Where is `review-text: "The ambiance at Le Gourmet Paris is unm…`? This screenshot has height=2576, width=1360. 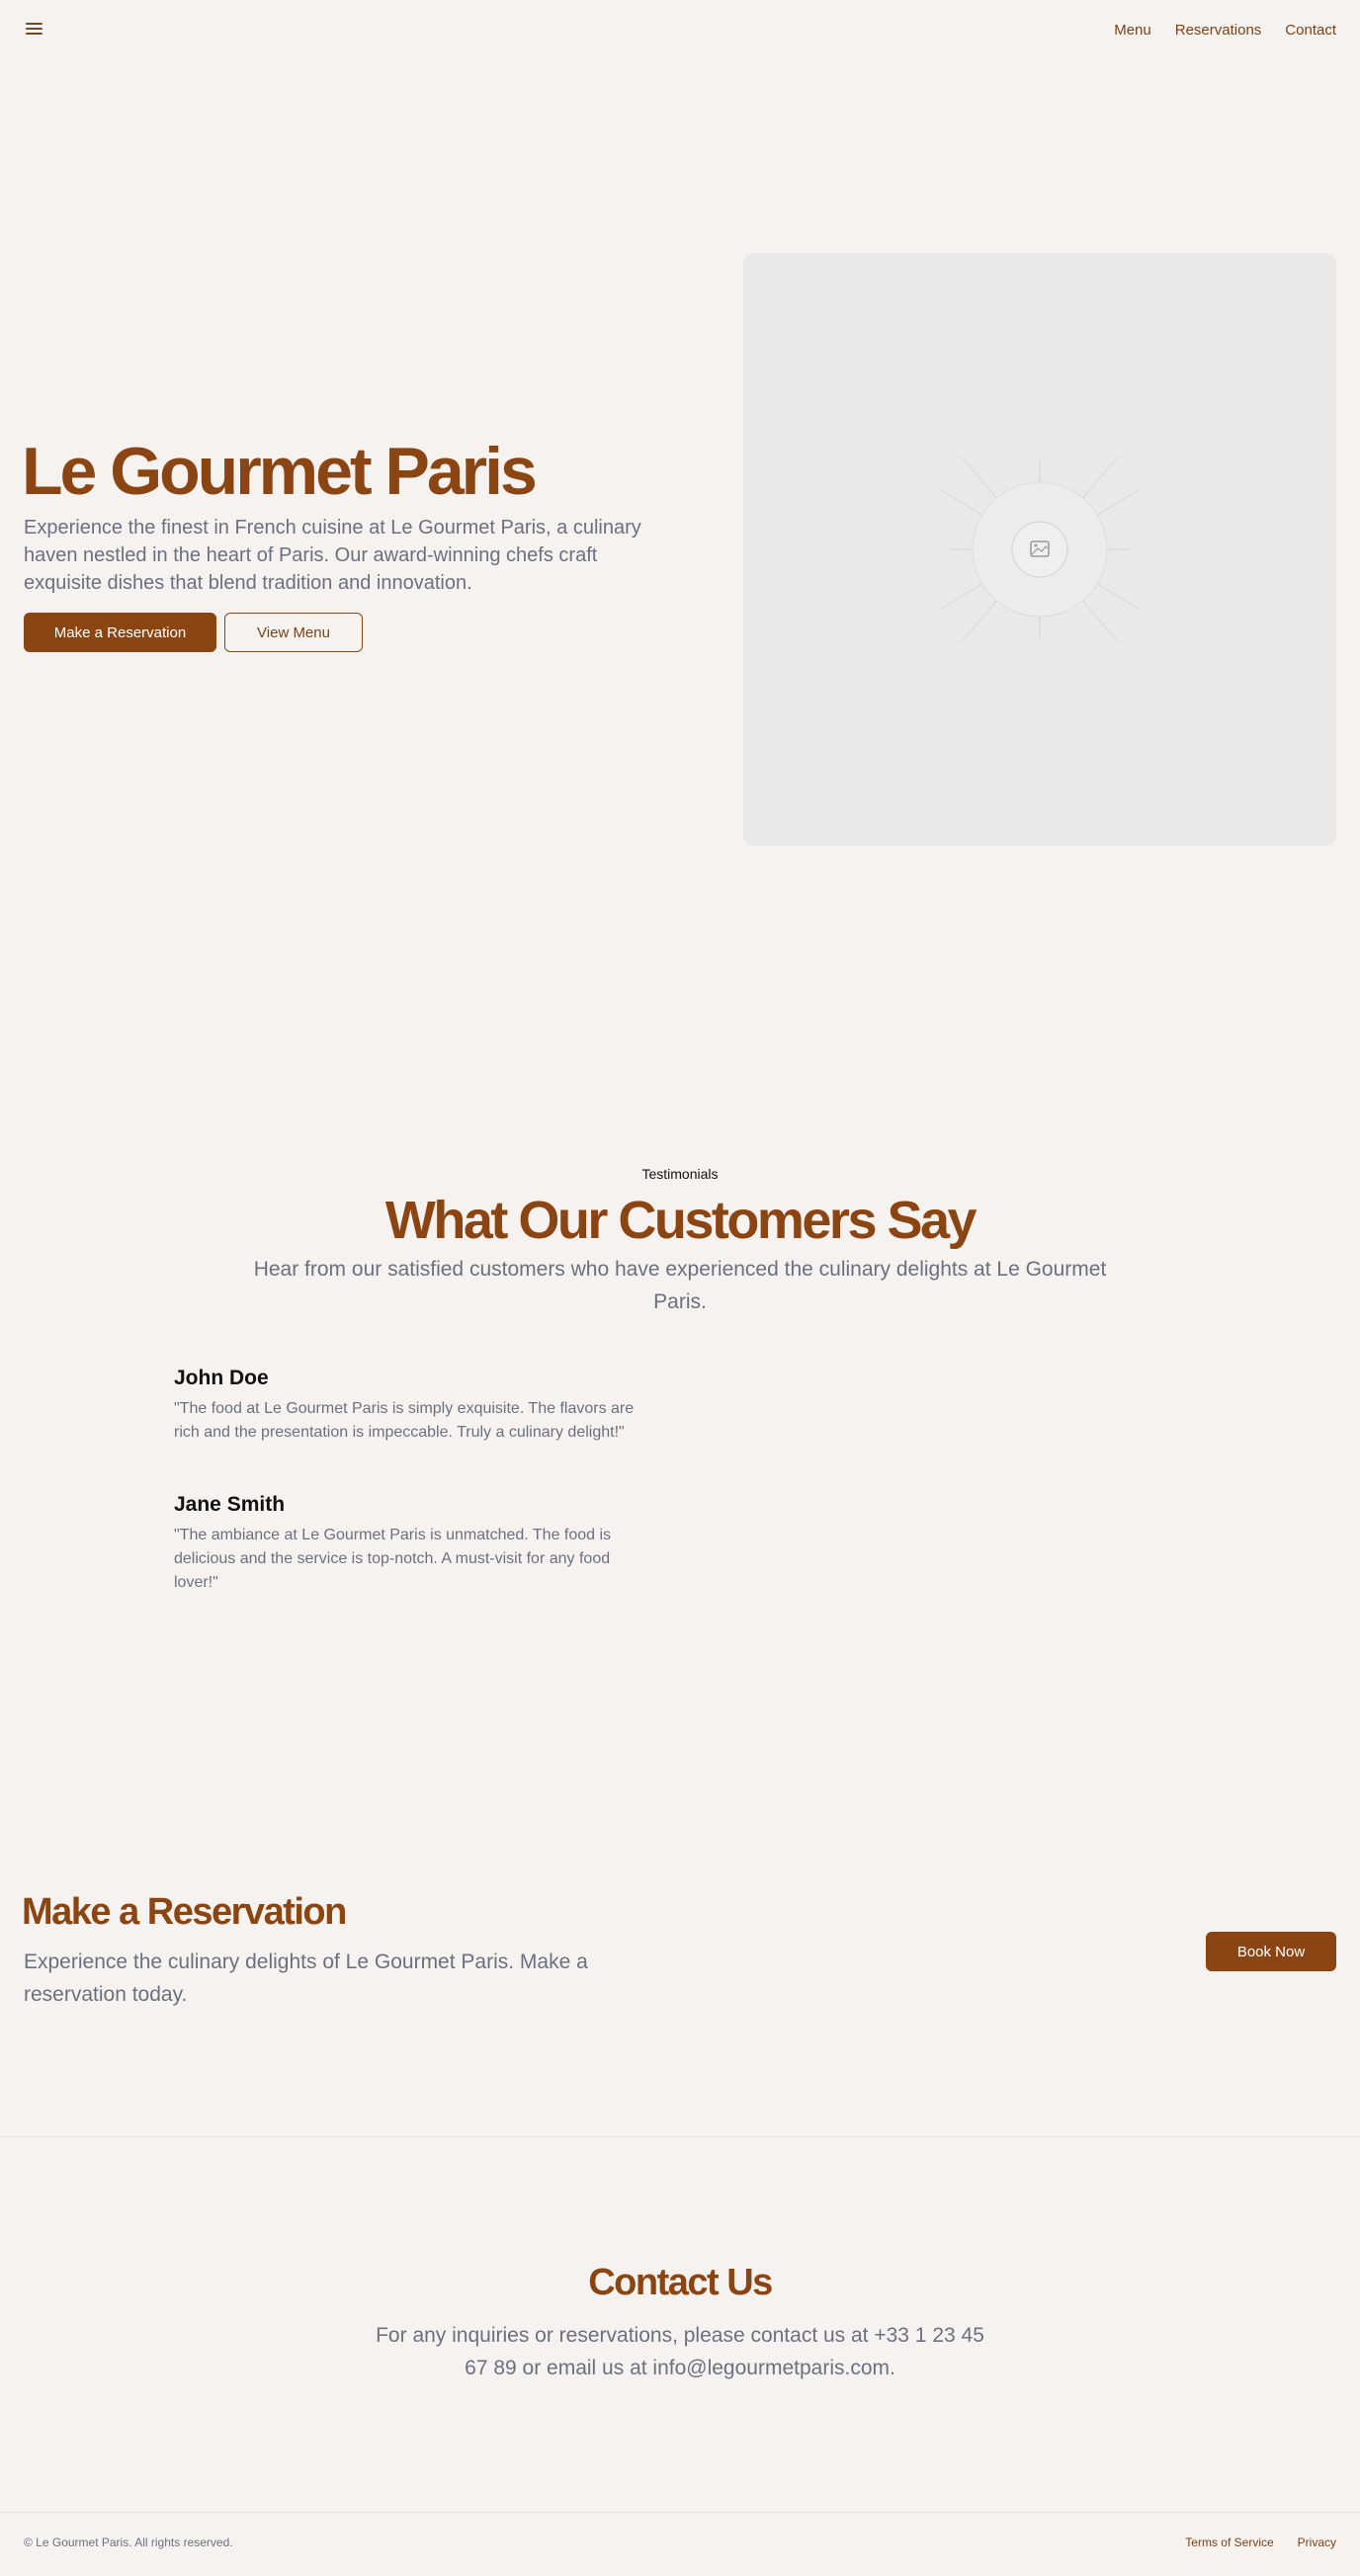
review-text: "The ambiance at Le Gourmet Paris is unm… is located at coordinates (393, 1559).